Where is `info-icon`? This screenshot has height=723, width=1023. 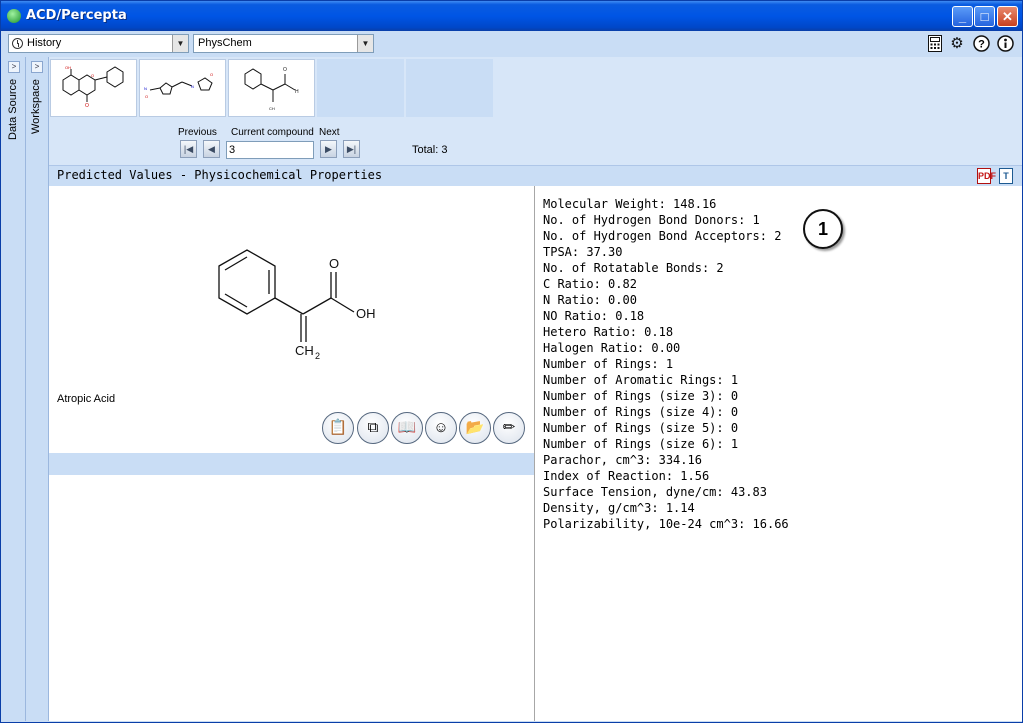
info-icon is located at coordinates (1005, 44).